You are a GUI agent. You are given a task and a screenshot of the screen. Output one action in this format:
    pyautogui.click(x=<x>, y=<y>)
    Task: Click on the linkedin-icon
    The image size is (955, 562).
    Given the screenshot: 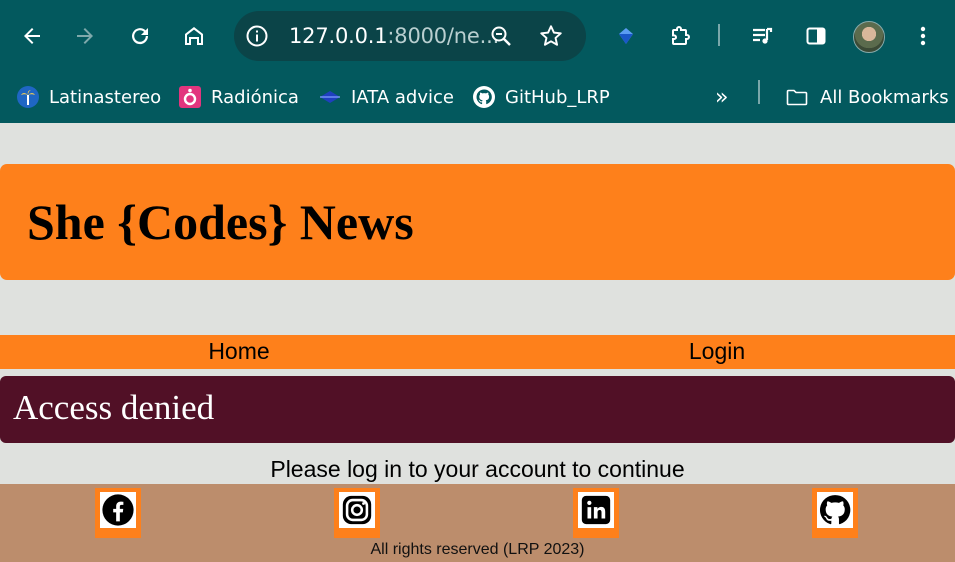 What is the action you would take?
    pyautogui.click(x=596, y=510)
    